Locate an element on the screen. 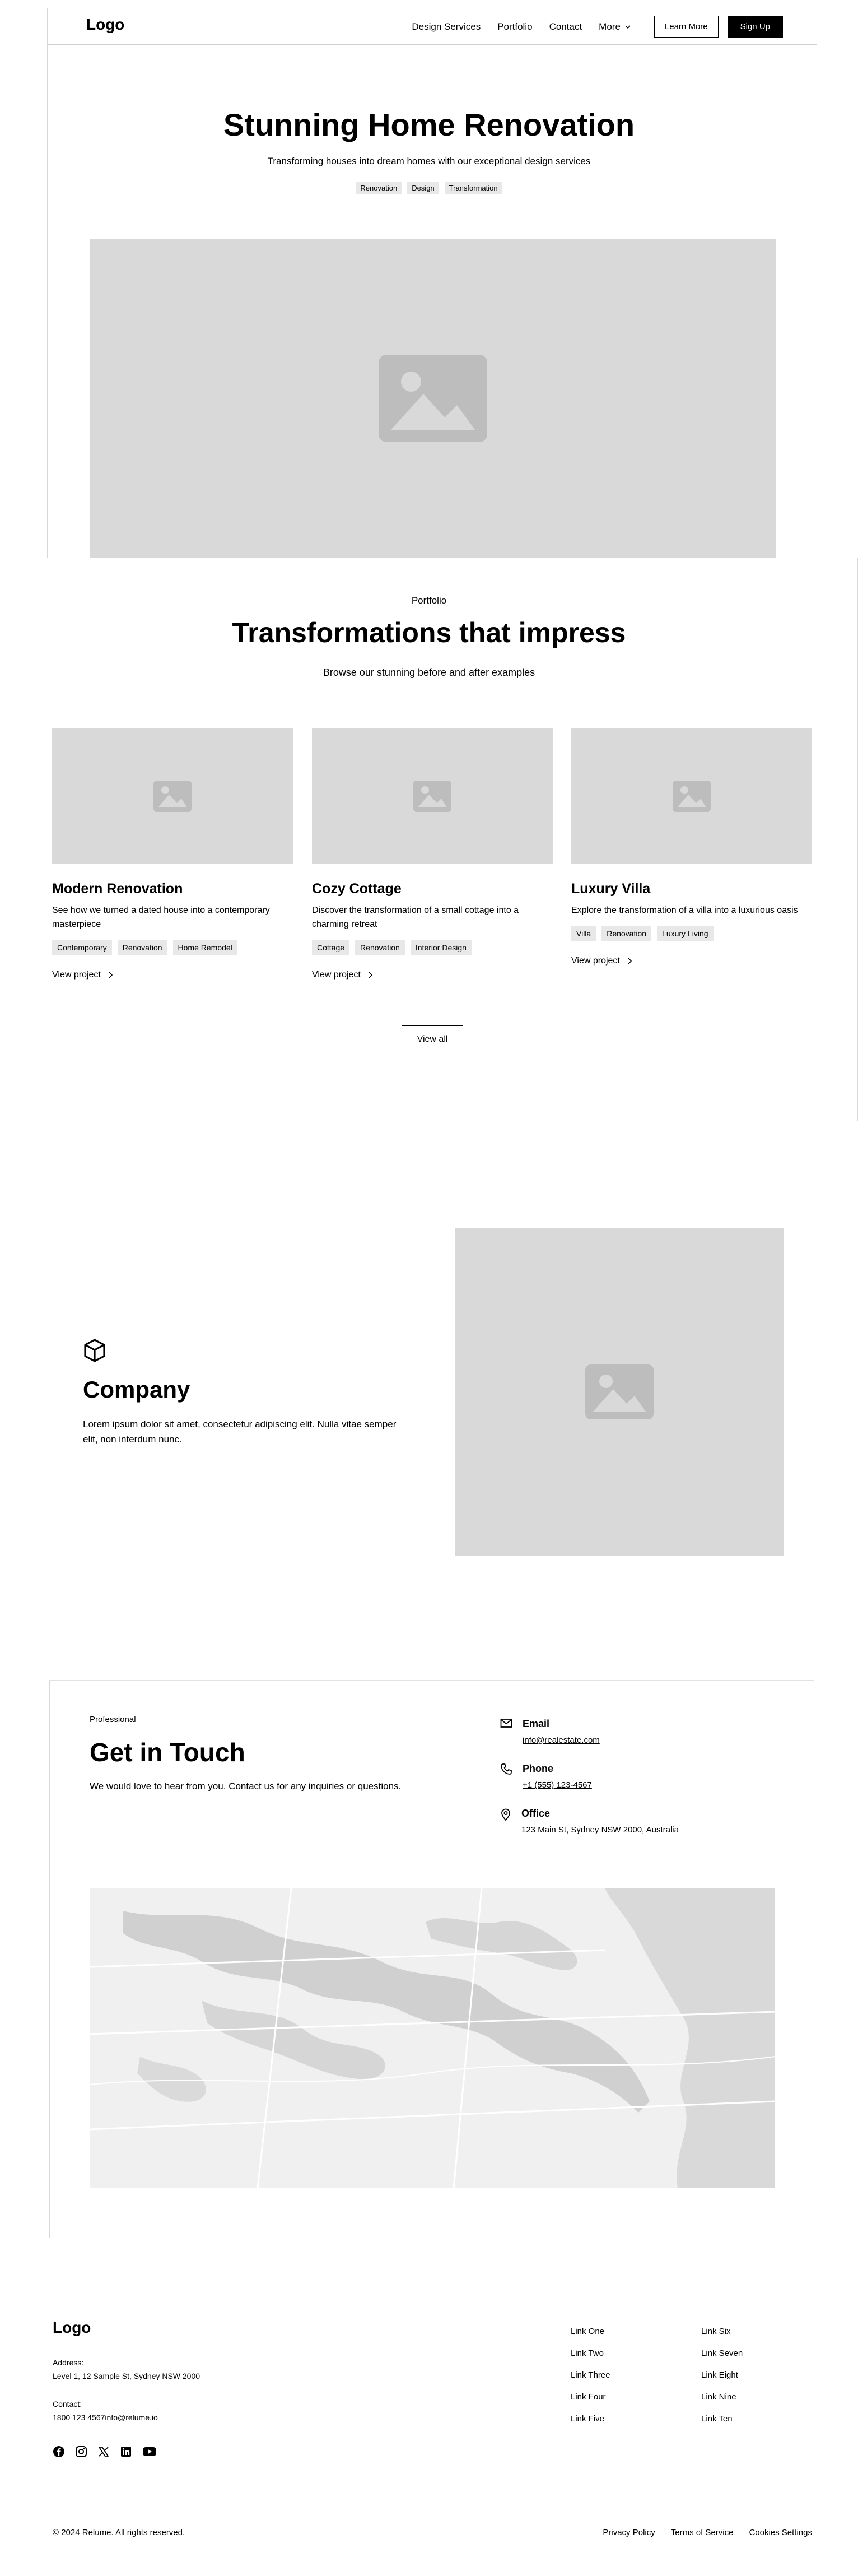 The height and width of the screenshot is (2576, 858). sign-up-button: Sign Up is located at coordinates (755, 27).